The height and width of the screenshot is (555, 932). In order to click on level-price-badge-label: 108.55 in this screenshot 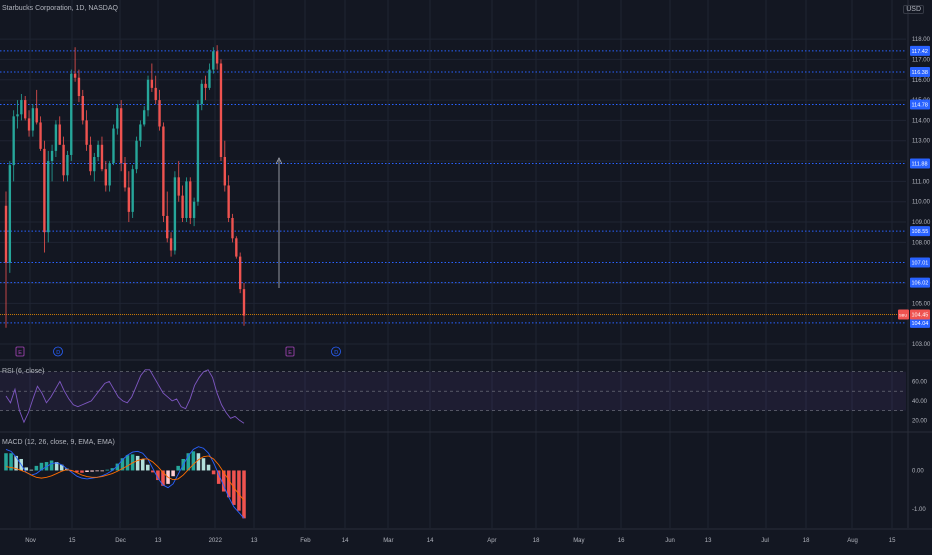, I will do `click(920, 232)`.